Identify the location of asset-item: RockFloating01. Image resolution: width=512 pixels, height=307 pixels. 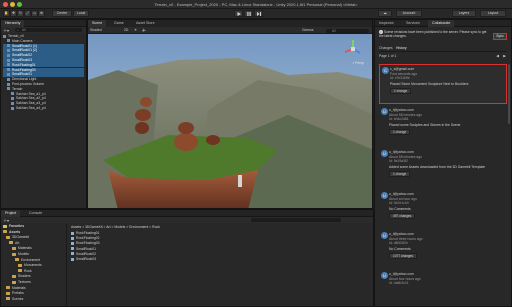
(85, 233).